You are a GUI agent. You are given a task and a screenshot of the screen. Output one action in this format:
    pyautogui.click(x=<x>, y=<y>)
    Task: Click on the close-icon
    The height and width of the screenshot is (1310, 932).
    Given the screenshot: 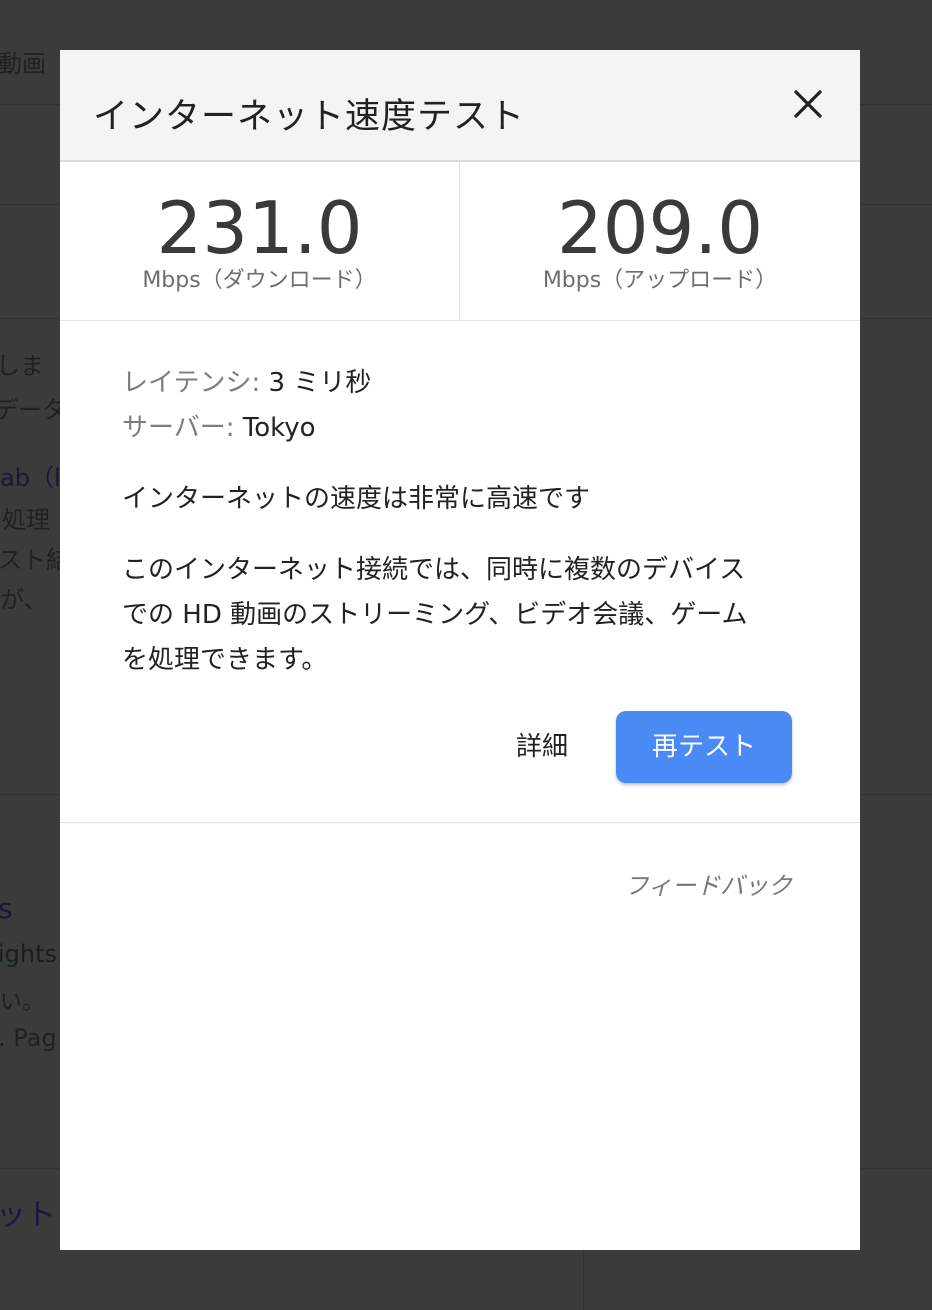 What is the action you would take?
    pyautogui.click(x=808, y=104)
    